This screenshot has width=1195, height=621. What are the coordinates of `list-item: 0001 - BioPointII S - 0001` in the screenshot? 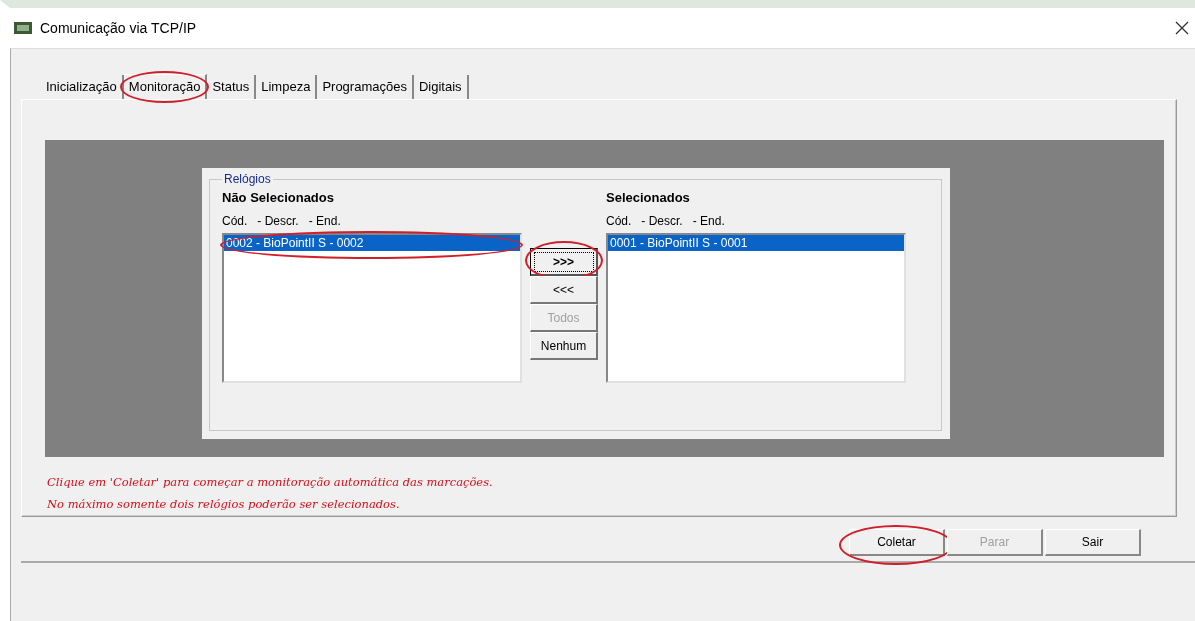 It's located at (756, 243).